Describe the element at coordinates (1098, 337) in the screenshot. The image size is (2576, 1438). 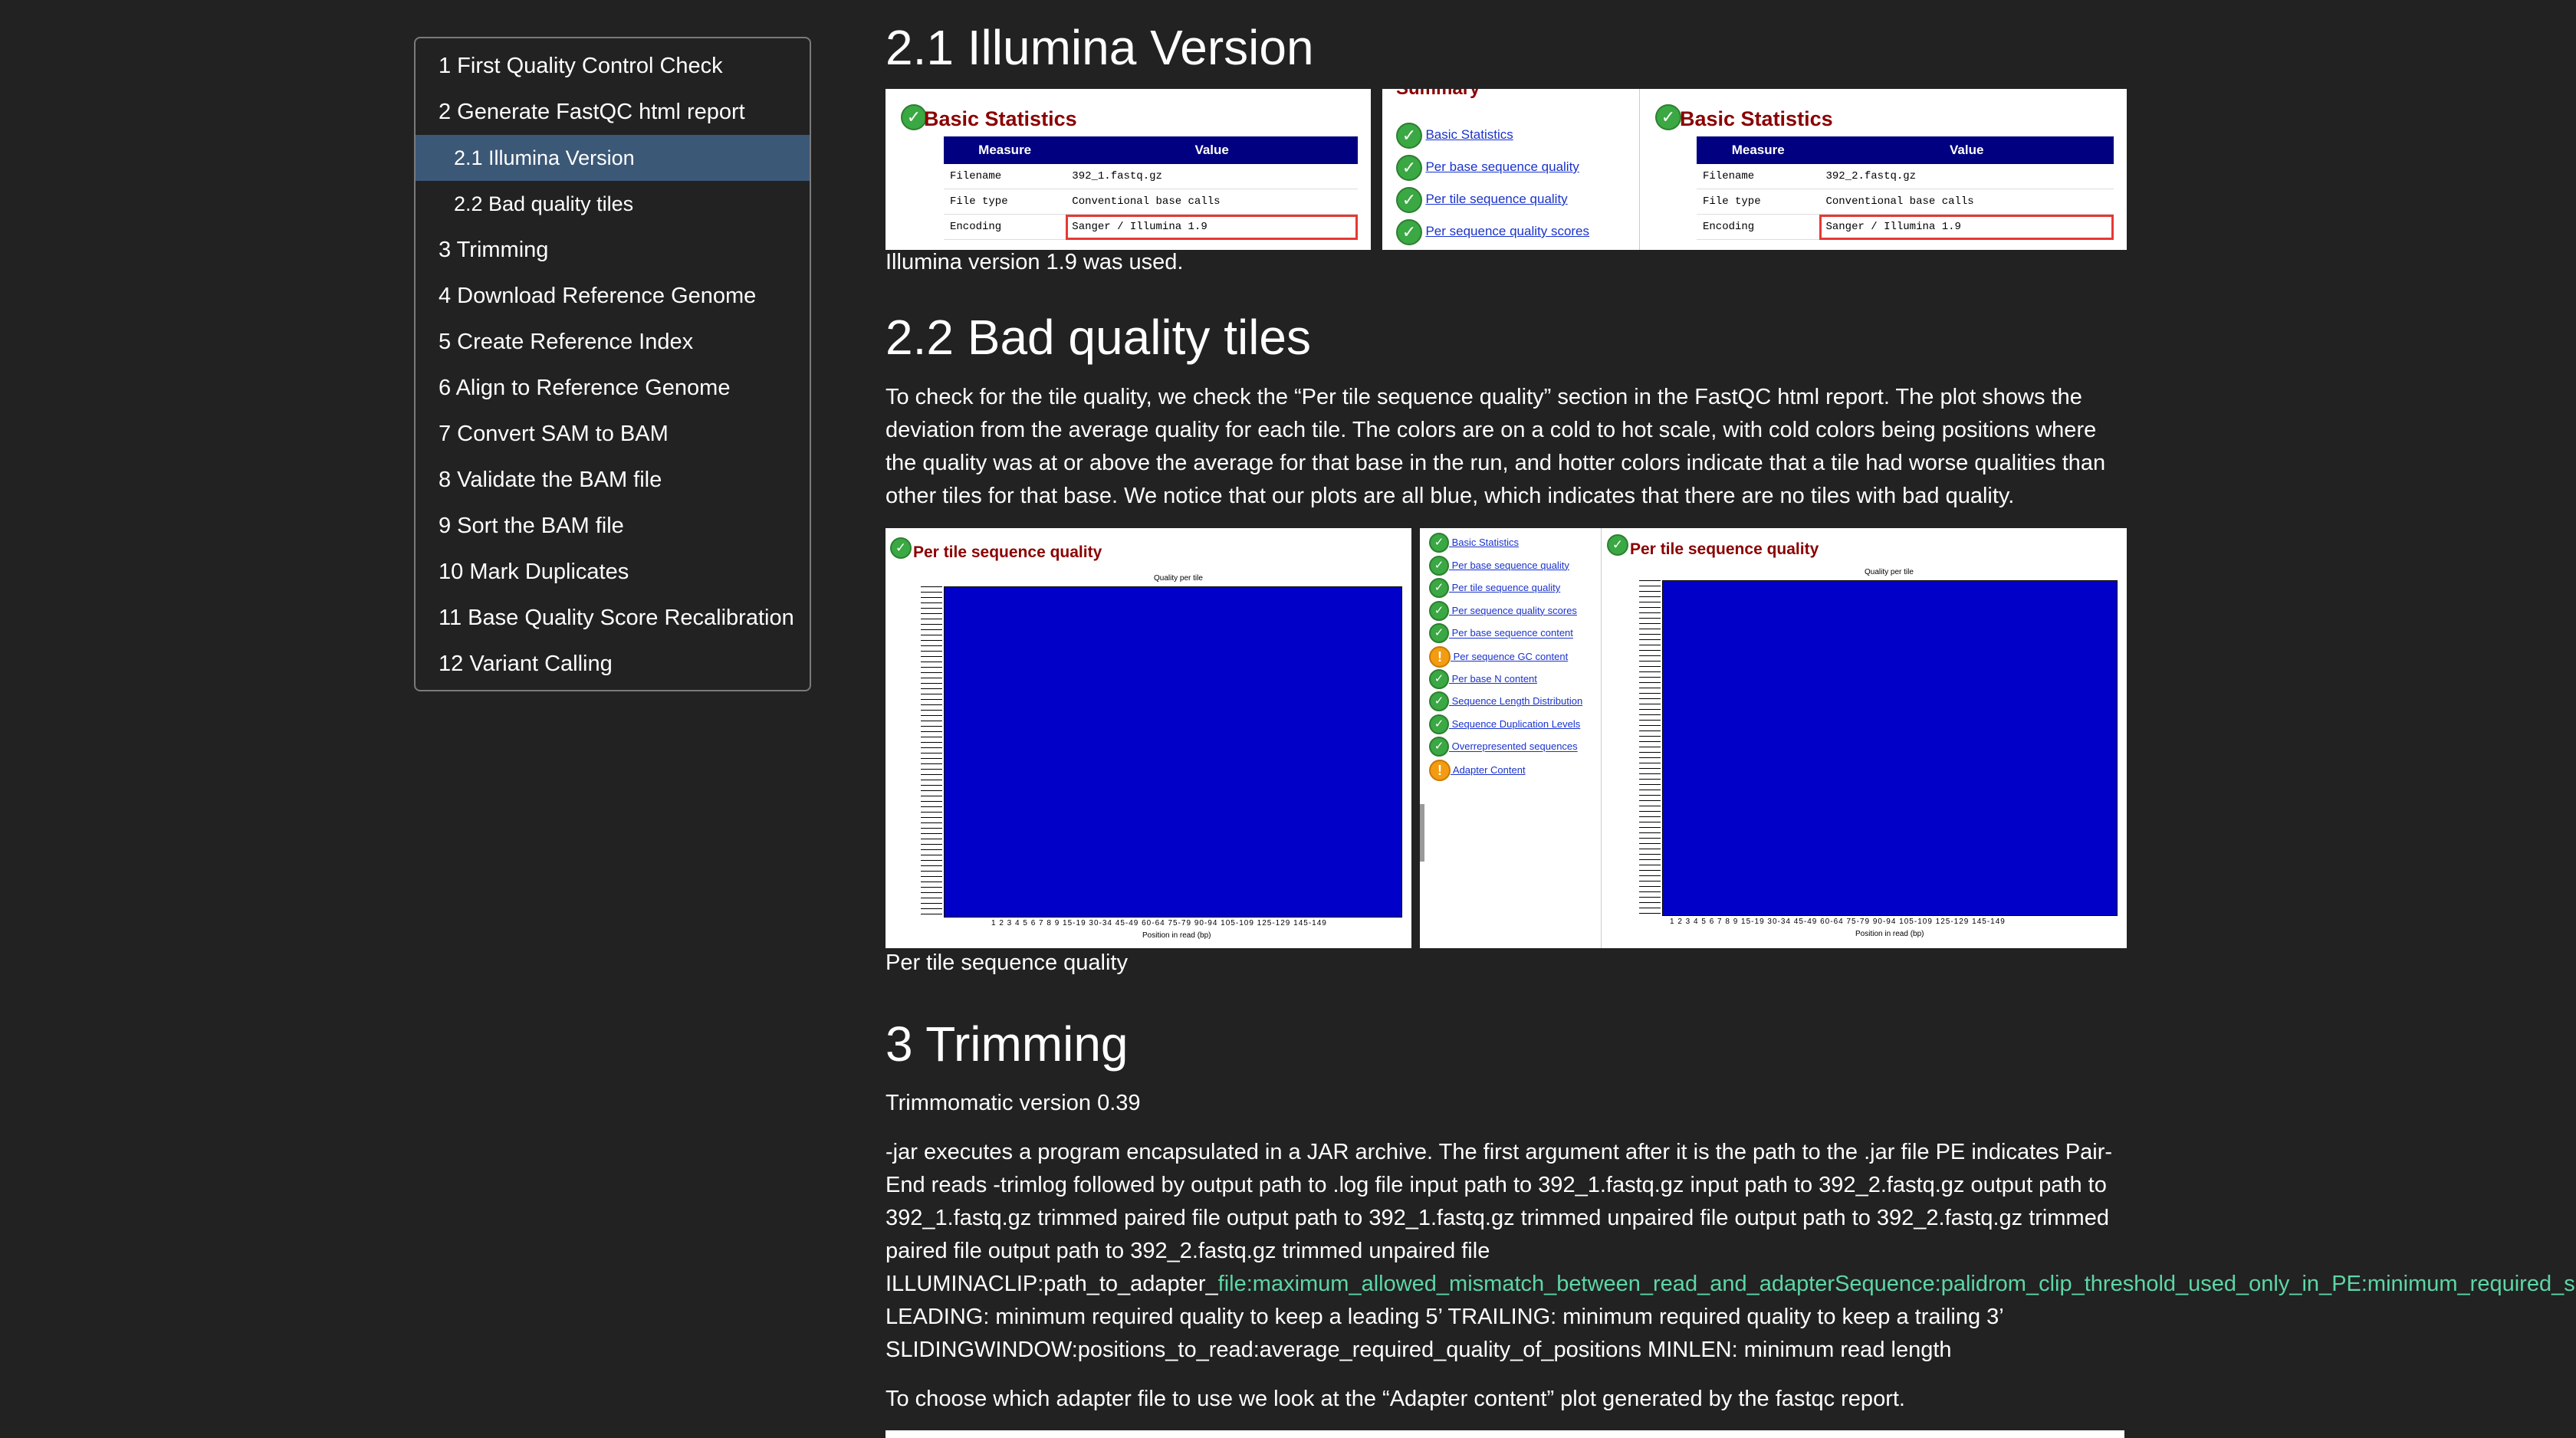
I see `section-heading-bad-quality-tiles: 2.2 Bad quality tiles` at that location.